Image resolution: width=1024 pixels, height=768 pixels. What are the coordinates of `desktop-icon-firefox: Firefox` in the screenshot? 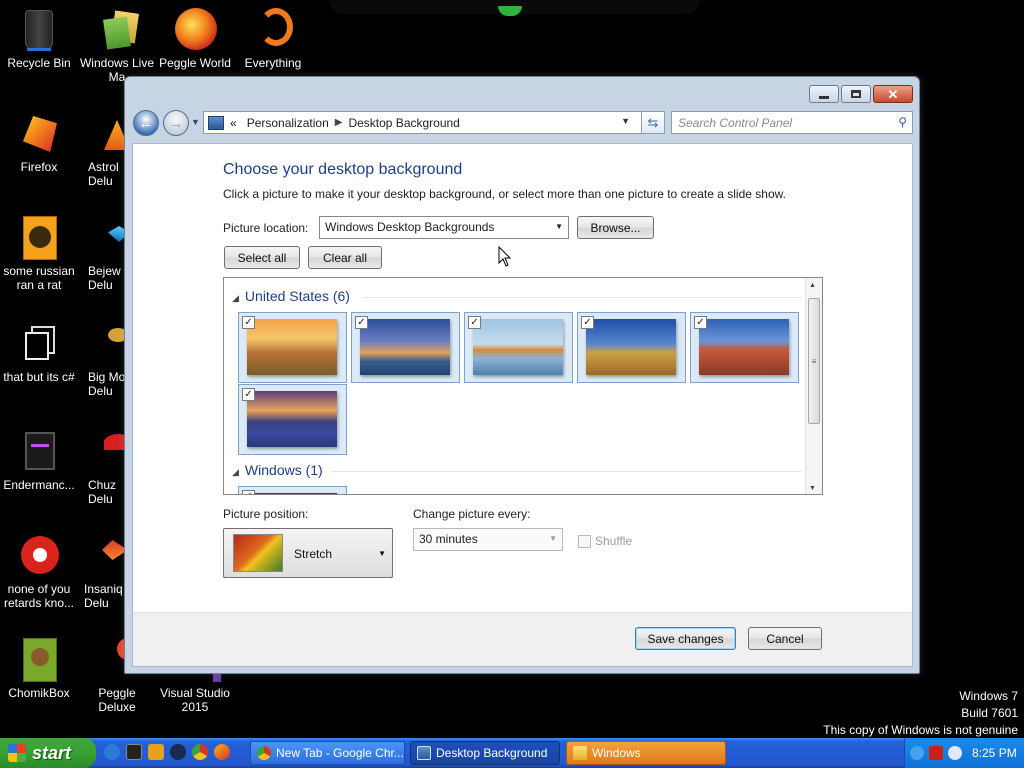 It's located at (39, 143).